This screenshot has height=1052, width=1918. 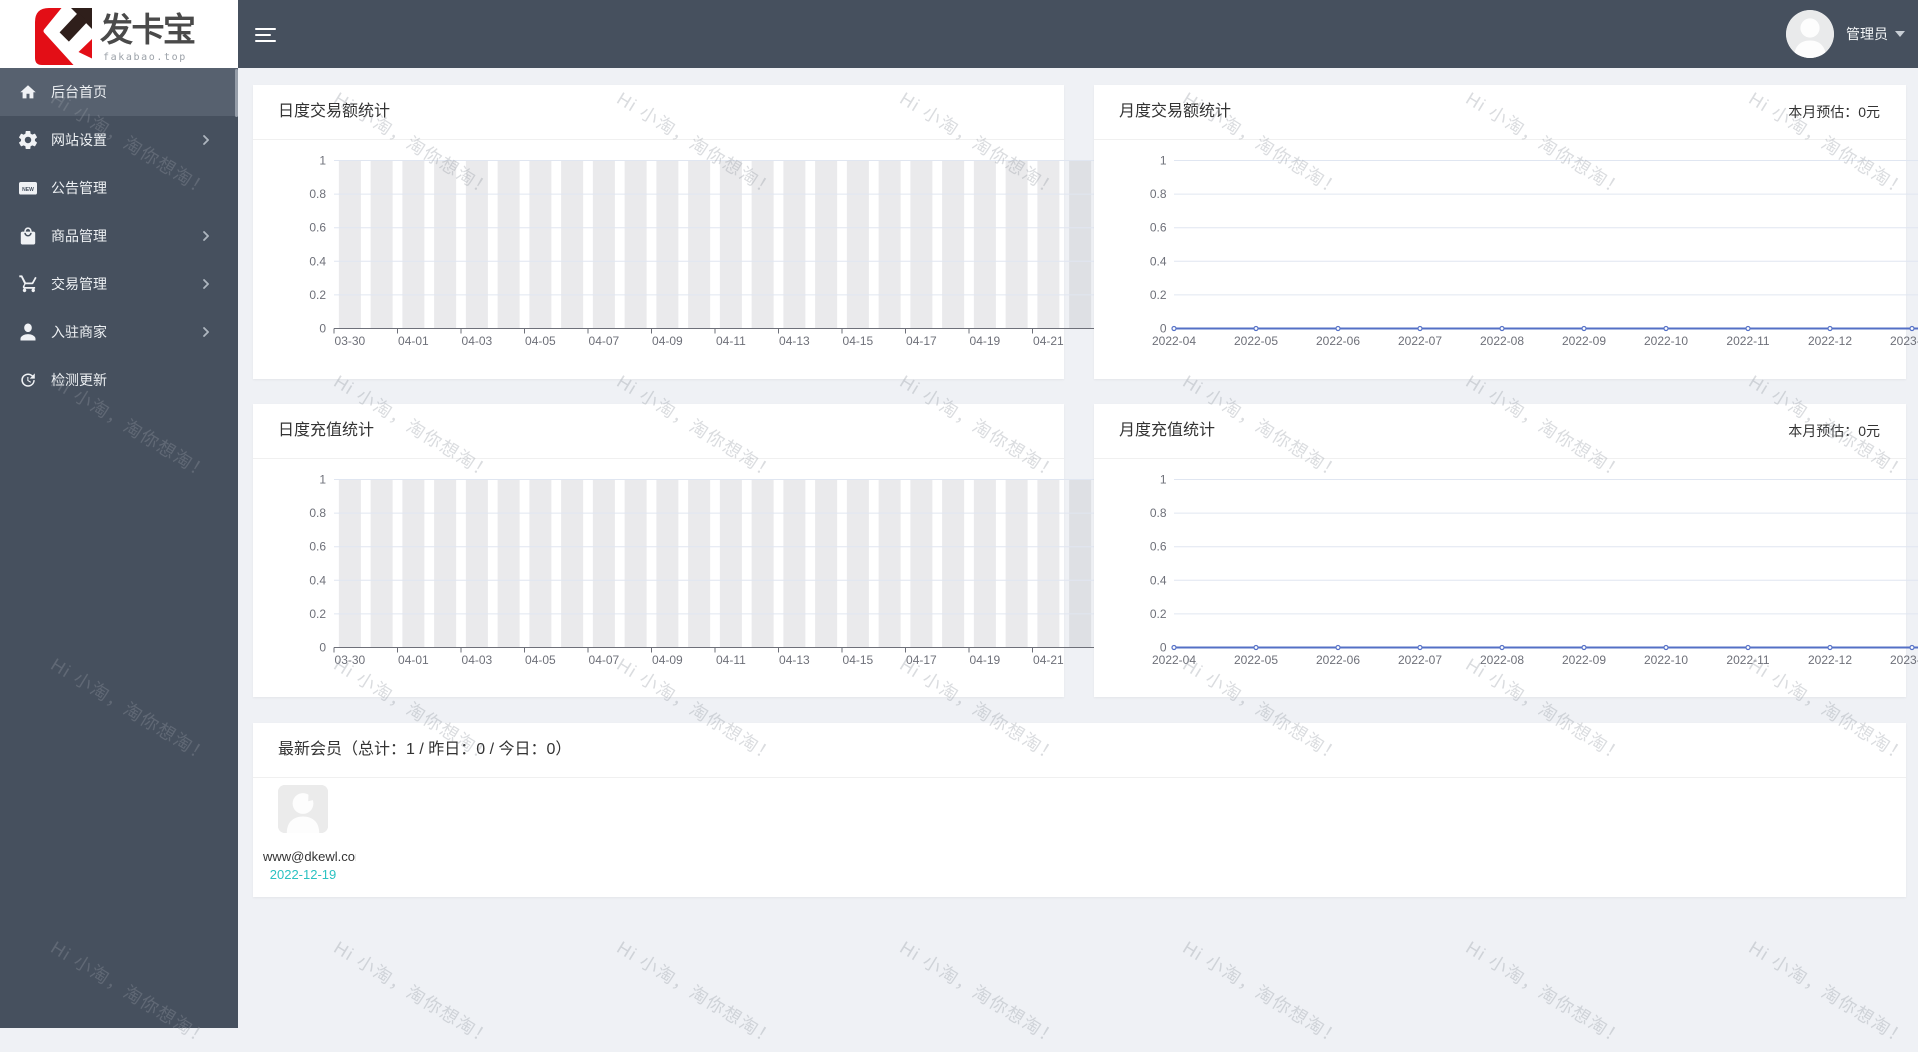 What do you see at coordinates (1174, 660) in the screenshot?
I see `x-axis-label: 2022-04` at bounding box center [1174, 660].